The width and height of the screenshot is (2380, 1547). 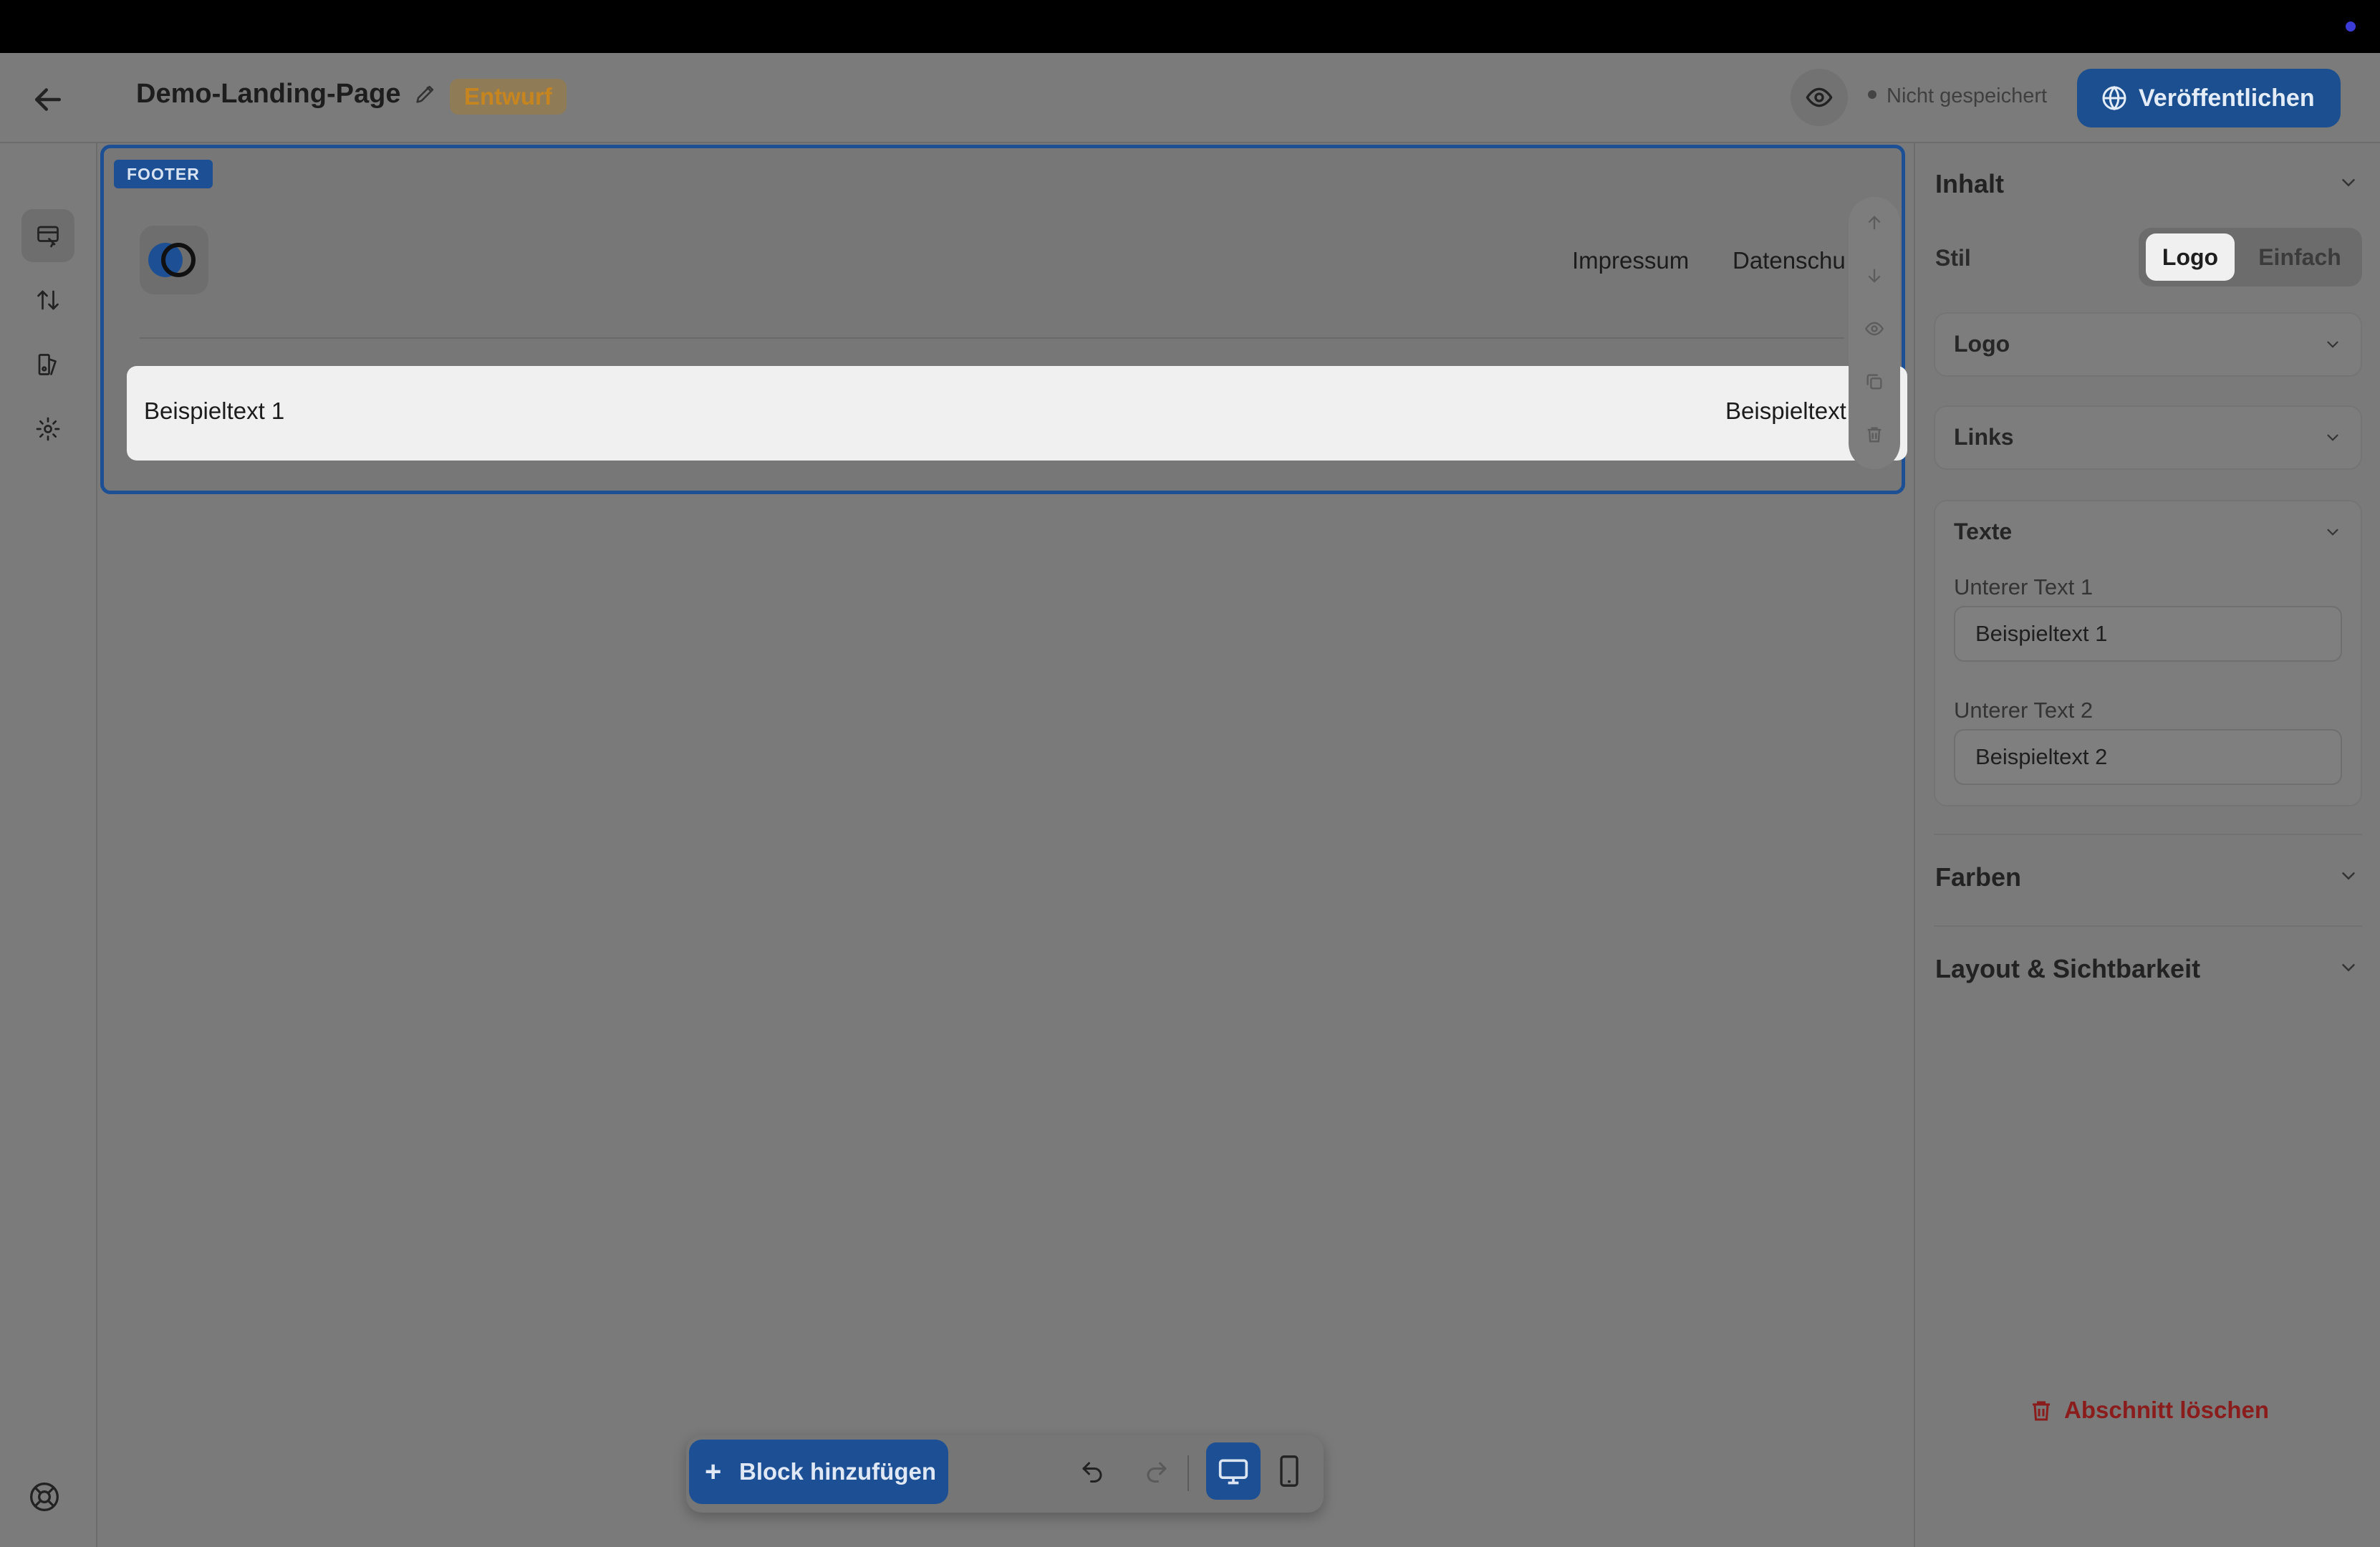 I want to click on save-status: Nicht gespeichert, so click(x=1957, y=96).